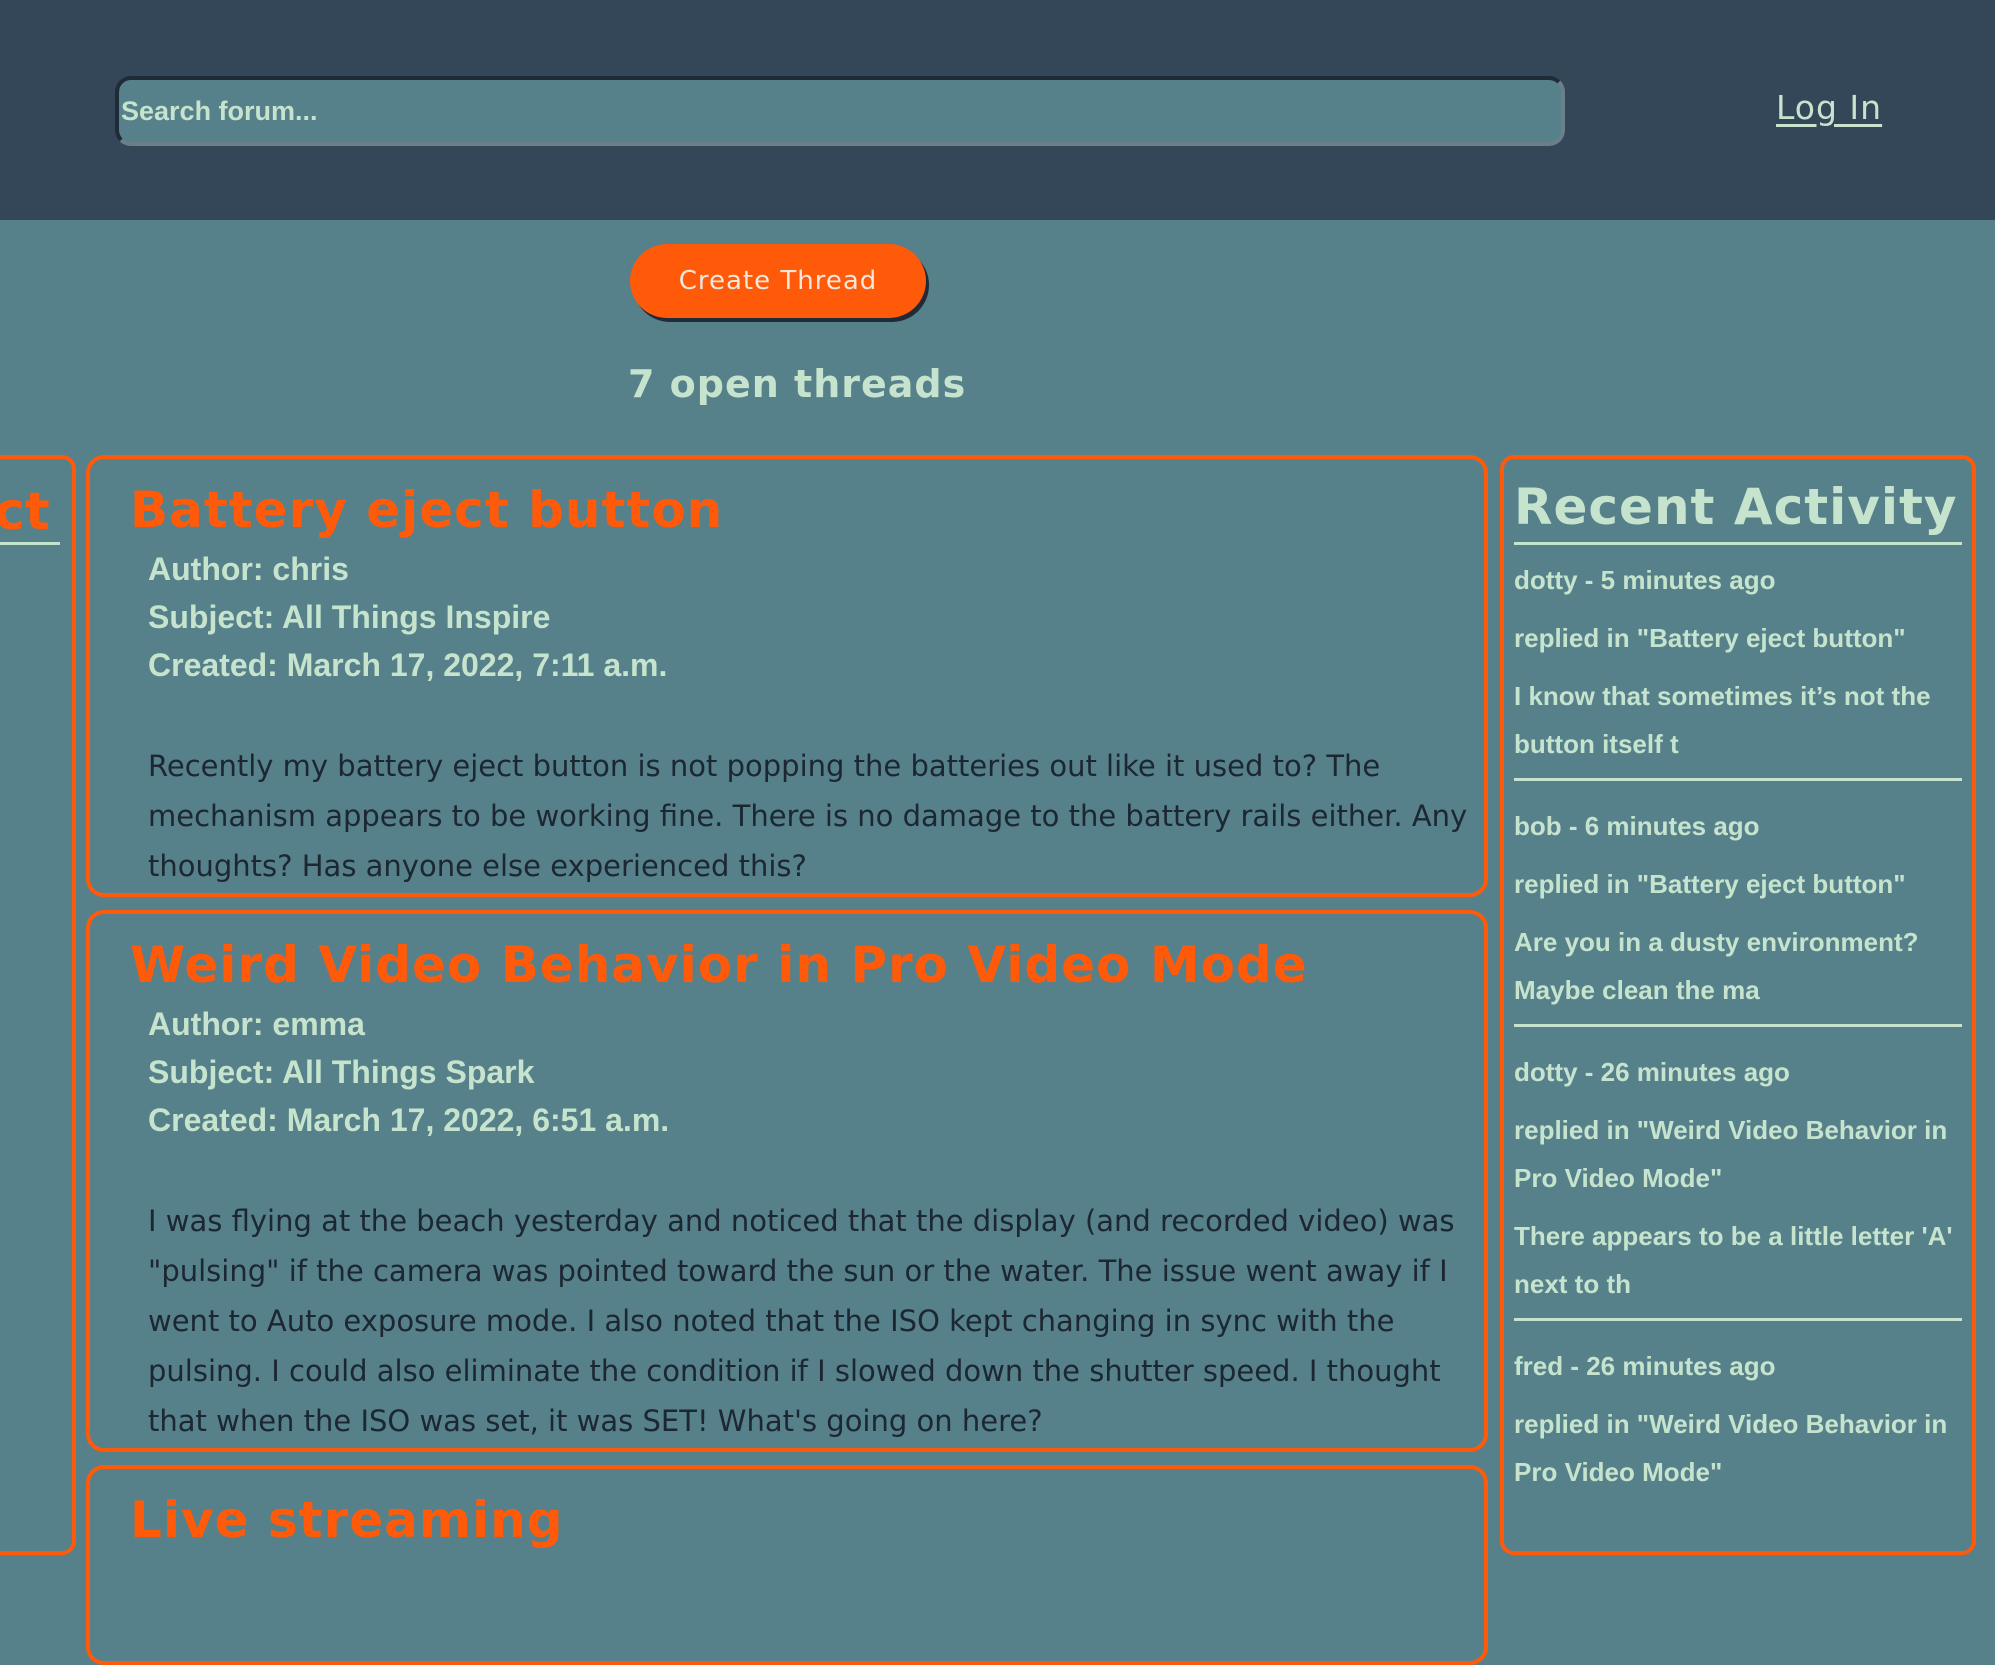 The width and height of the screenshot is (1995, 1665). What do you see at coordinates (1738, 580) in the screenshot?
I see `activity-user: dotty - 5 minutes ago` at bounding box center [1738, 580].